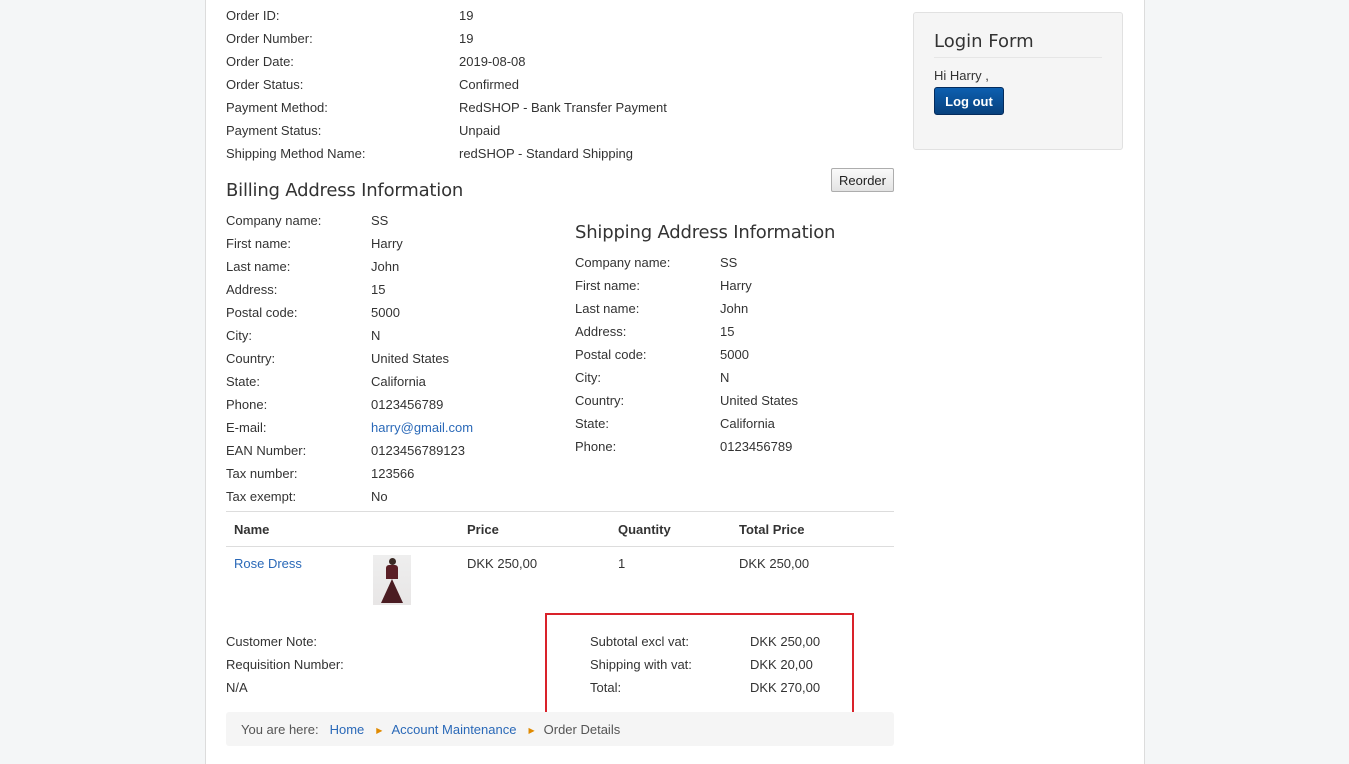 The height and width of the screenshot is (764, 1349). What do you see at coordinates (349, 496) in the screenshot?
I see `billing-row: Tax exempt: No` at bounding box center [349, 496].